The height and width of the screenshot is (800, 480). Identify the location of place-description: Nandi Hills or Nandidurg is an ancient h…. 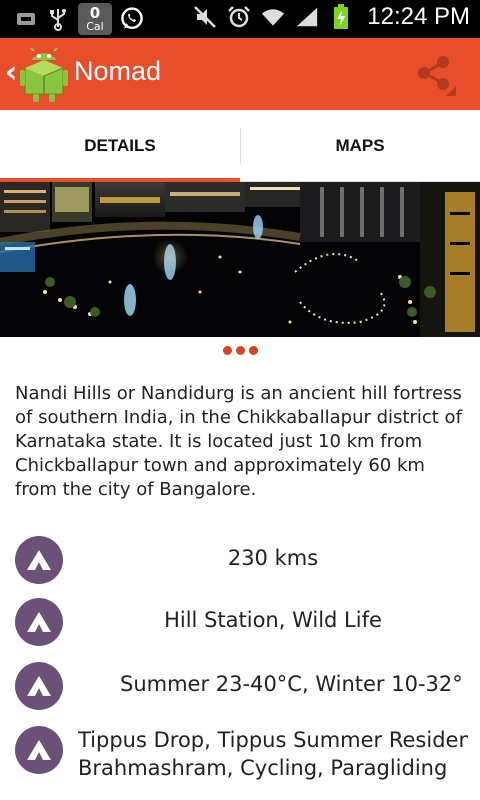
(238, 441).